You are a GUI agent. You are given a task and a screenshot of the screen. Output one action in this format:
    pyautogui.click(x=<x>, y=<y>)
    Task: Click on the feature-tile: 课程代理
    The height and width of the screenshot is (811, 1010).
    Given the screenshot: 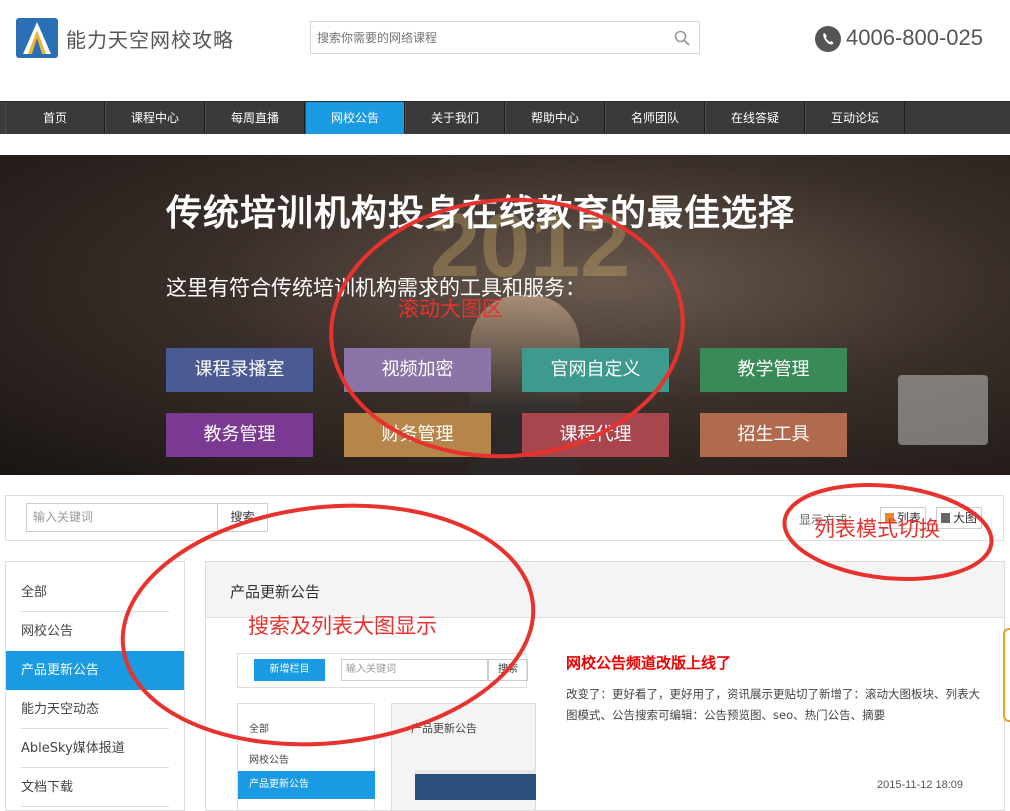 What is the action you would take?
    pyautogui.click(x=595, y=435)
    